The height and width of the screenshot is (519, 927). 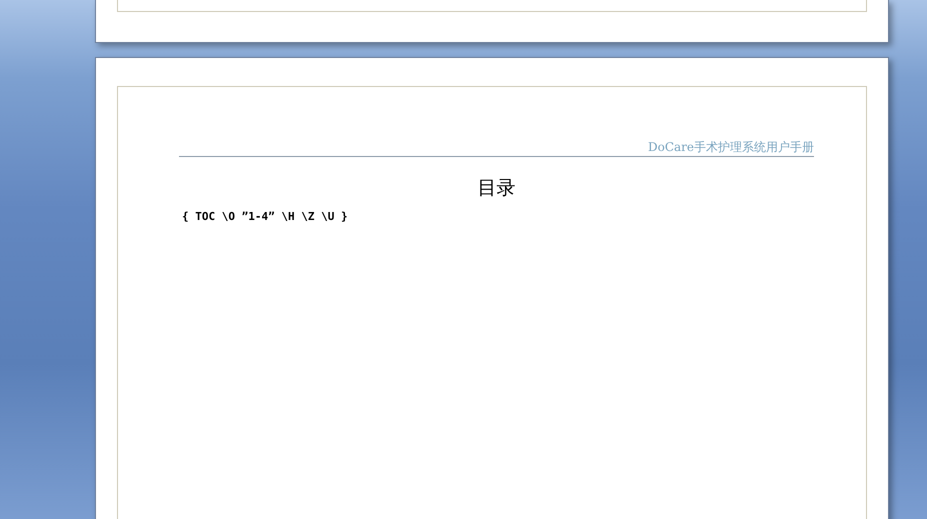 What do you see at coordinates (265, 217) in the screenshot?
I see `field-code: { TOC \O ”1-4” \H \Z \U }` at bounding box center [265, 217].